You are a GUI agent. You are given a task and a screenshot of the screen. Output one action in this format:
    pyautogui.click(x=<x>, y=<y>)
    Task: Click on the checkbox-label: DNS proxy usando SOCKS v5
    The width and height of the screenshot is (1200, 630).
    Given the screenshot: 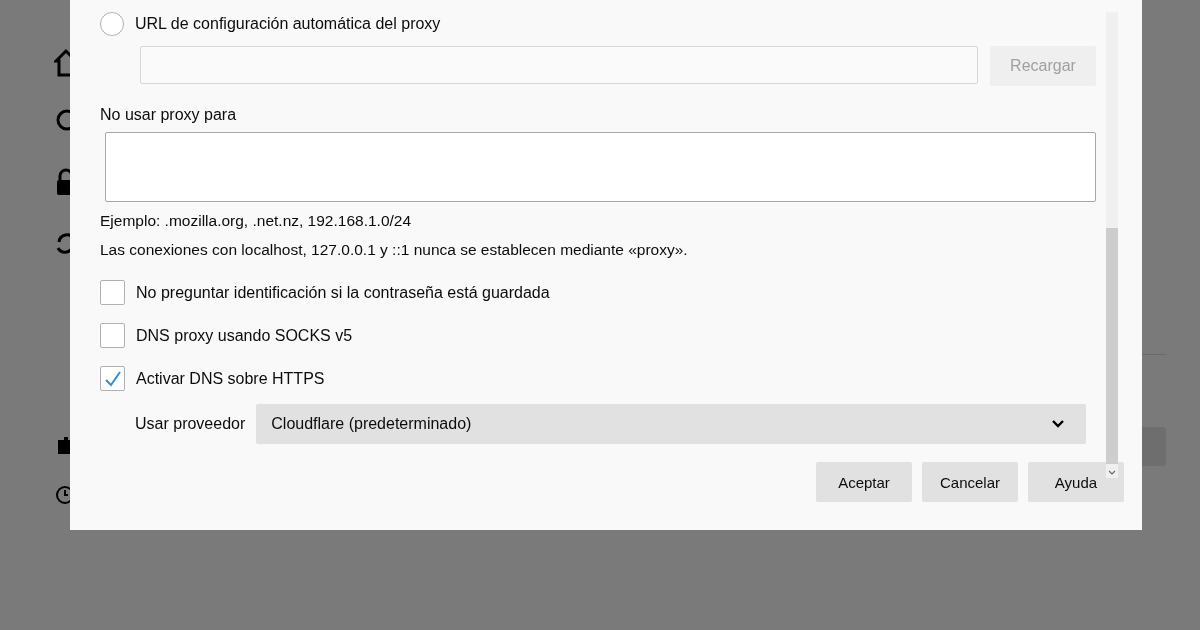 What is the action you would take?
    pyautogui.click(x=244, y=335)
    